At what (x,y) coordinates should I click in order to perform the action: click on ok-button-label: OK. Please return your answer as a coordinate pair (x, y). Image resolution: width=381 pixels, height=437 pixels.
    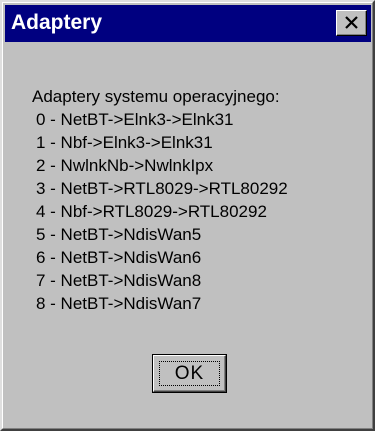
    Looking at the image, I should click on (189, 373).